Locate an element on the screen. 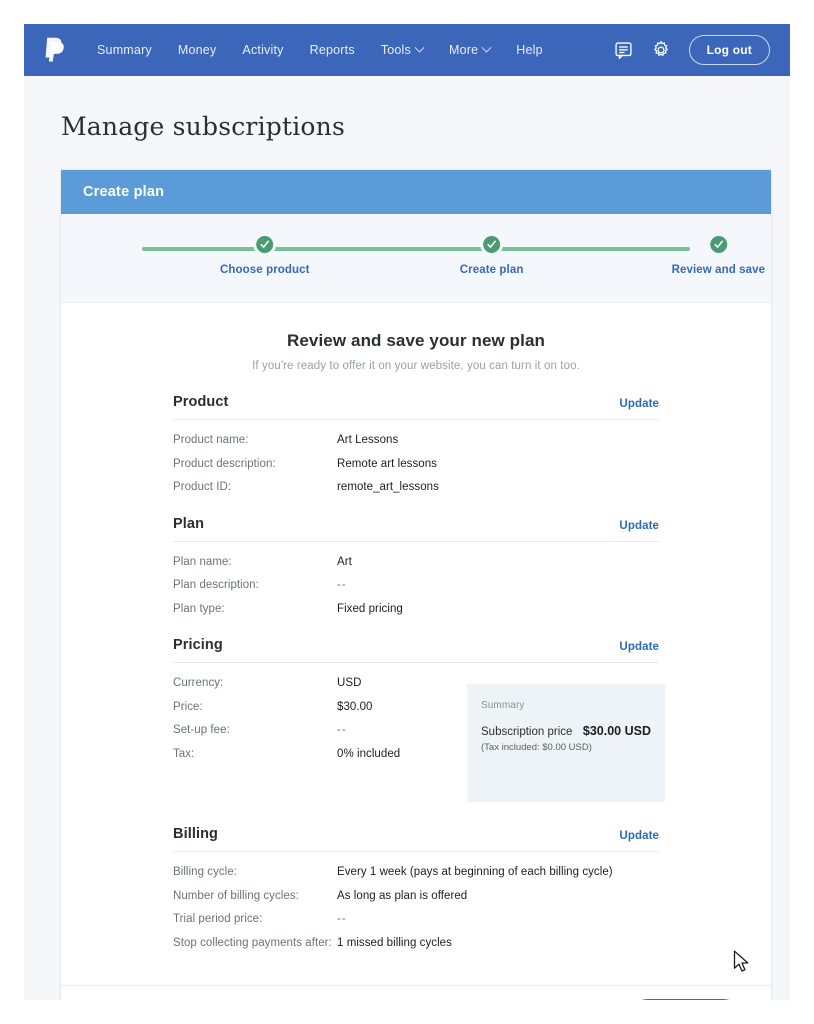 This screenshot has width=814, height=1024. detail-label: Plan name: is located at coordinates (202, 561).